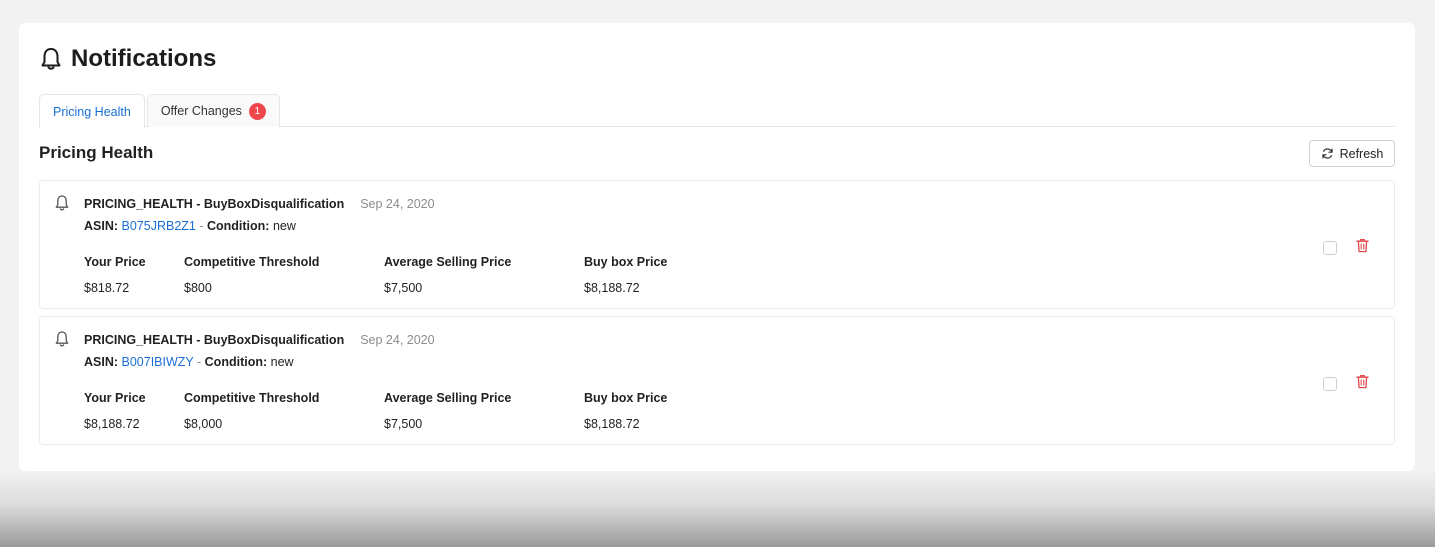 The height and width of the screenshot is (547, 1435). Describe the element at coordinates (717, 111) in the screenshot. I see `tab-bar: Pricing Health Offer Changes 1` at that location.